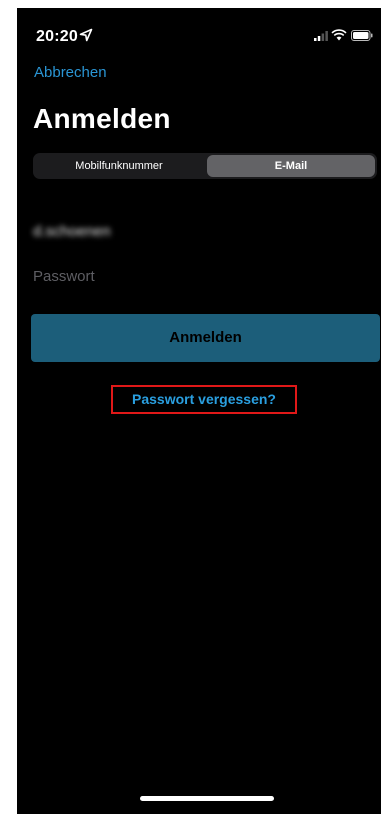  Describe the element at coordinates (362, 35) in the screenshot. I see `battery-icon` at that location.